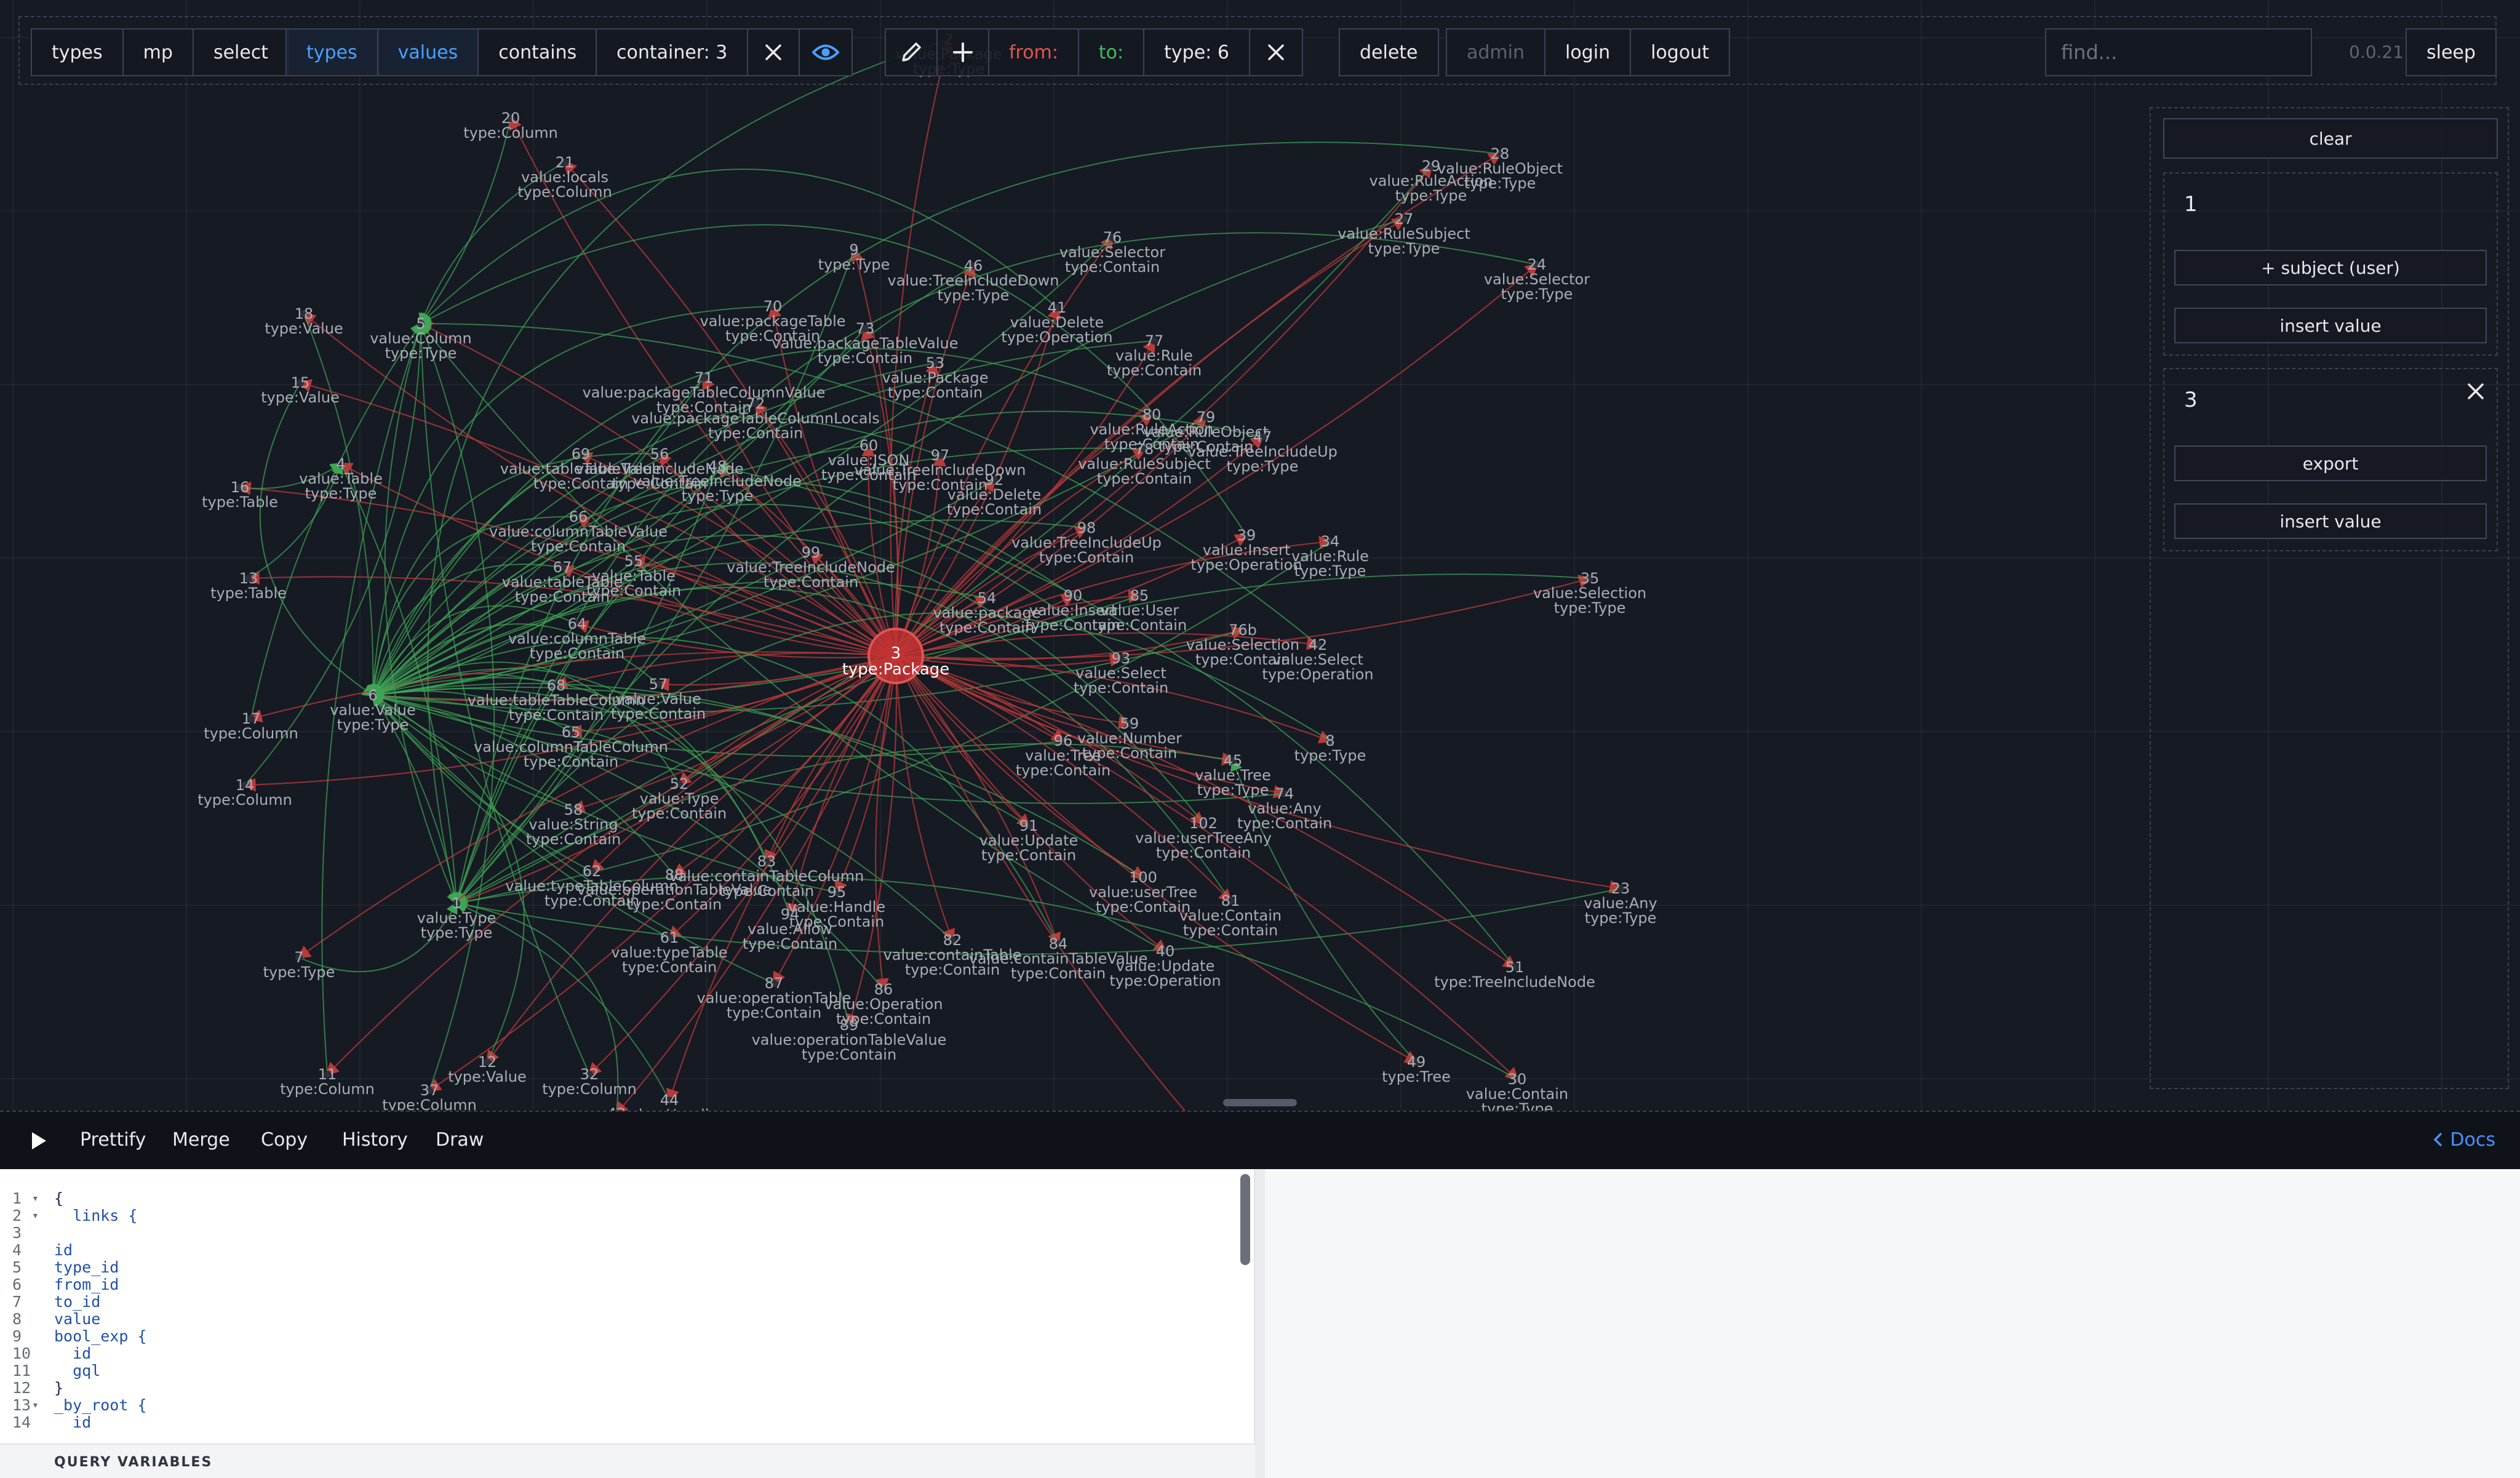  Describe the element at coordinates (2191, 400) in the screenshot. I see `card-title: 3` at that location.